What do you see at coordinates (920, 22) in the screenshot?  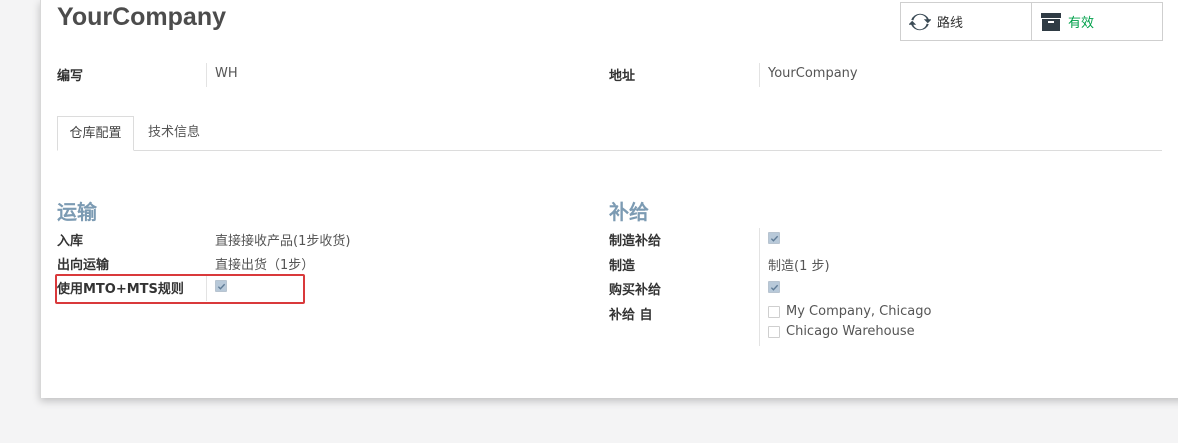 I see `refresh-icon` at bounding box center [920, 22].